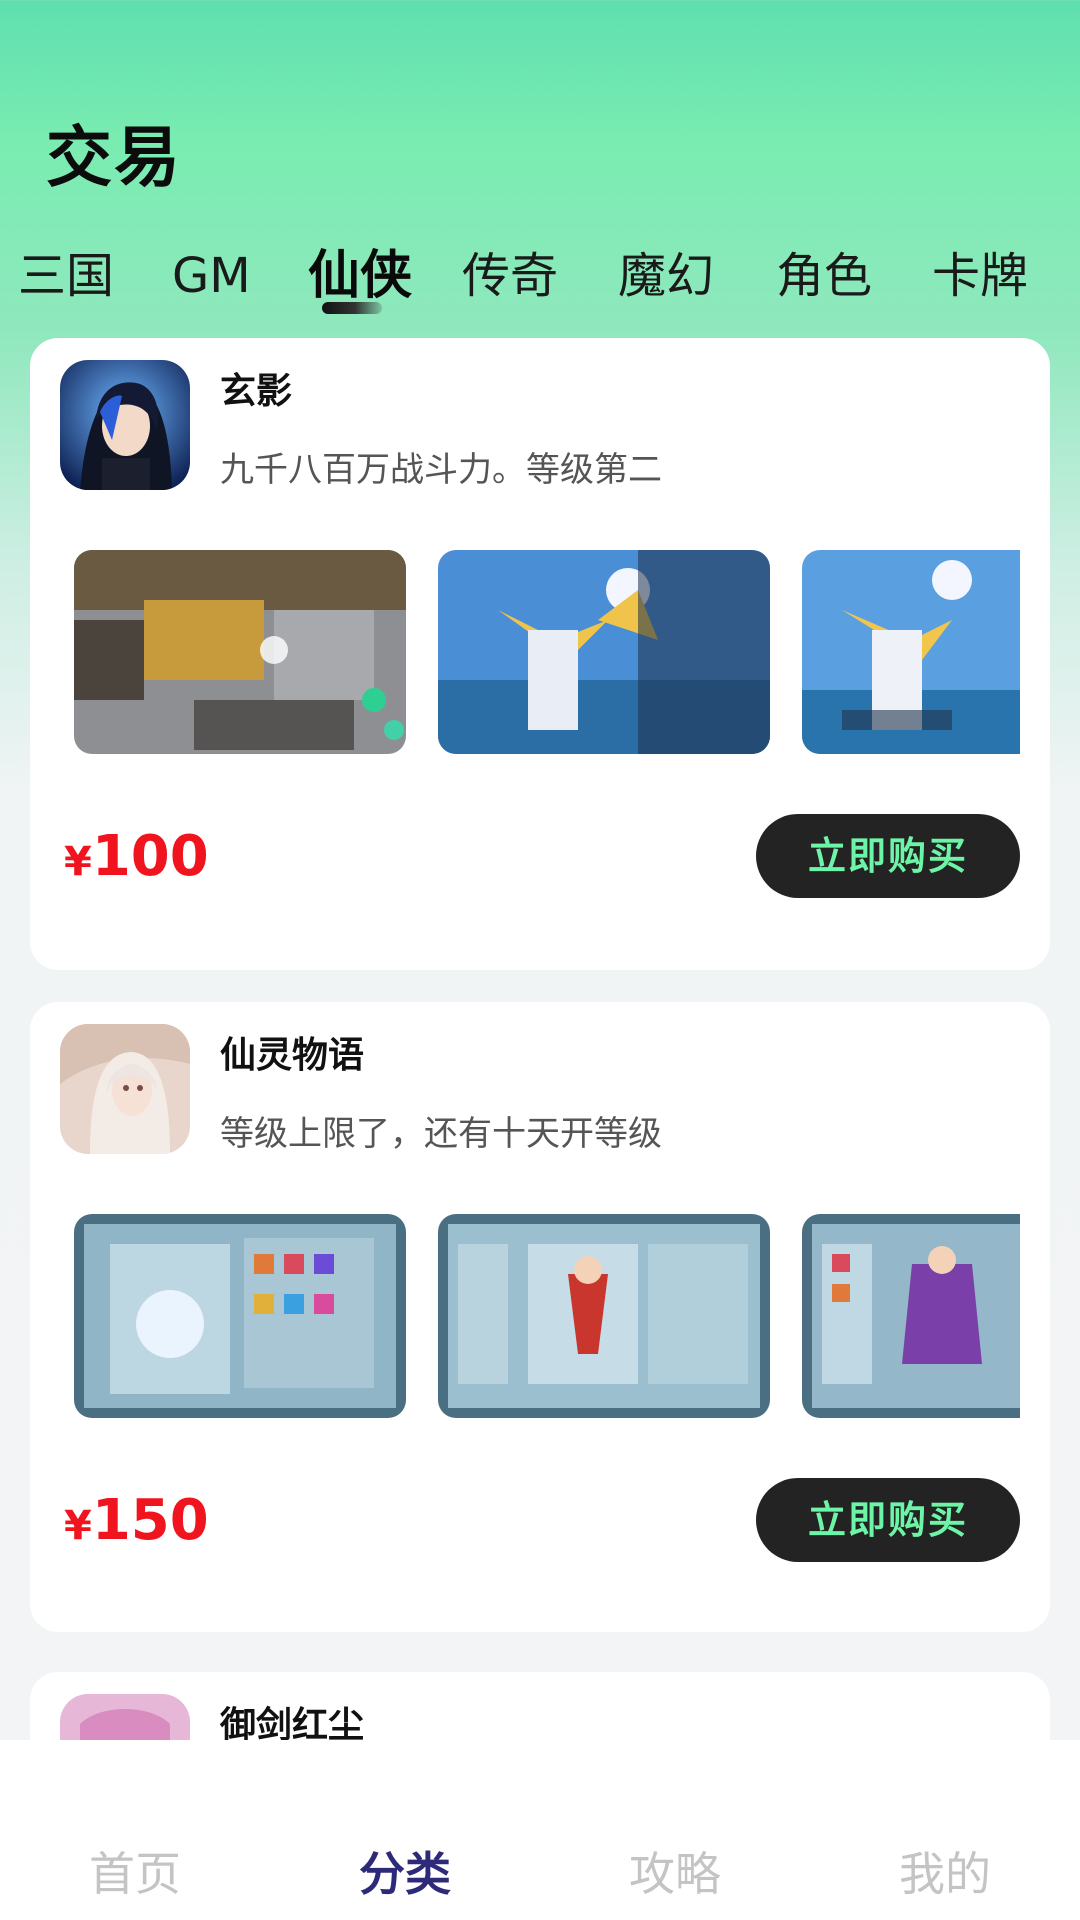 Image resolution: width=1080 pixels, height=1920 pixels. I want to click on listing-price: ¥150, so click(136, 1520).